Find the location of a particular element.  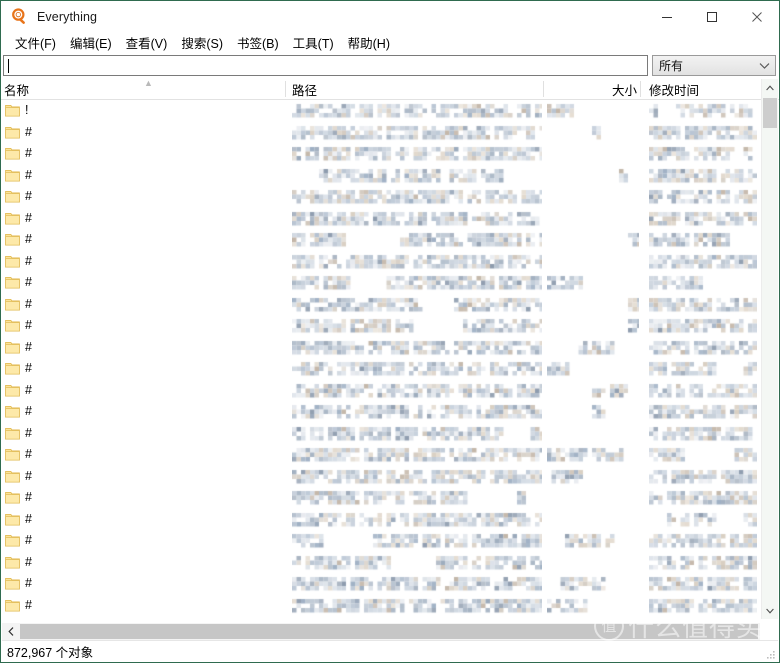

menu-item-view: 查看(V) is located at coordinates (147, 43).